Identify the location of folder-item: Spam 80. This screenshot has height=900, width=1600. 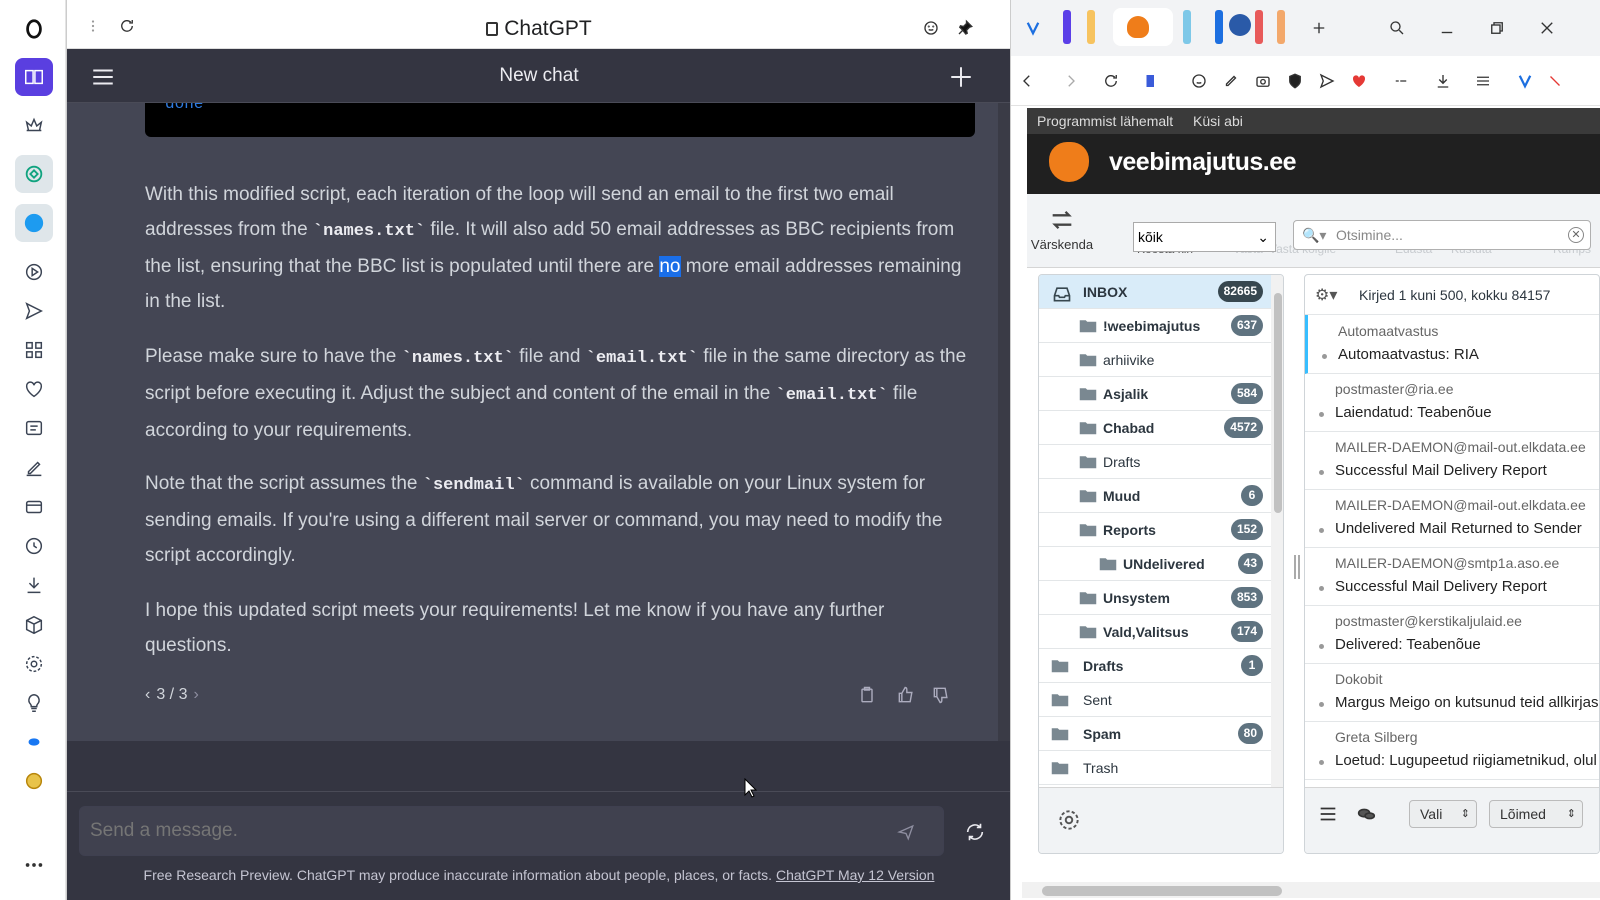
(1155, 734).